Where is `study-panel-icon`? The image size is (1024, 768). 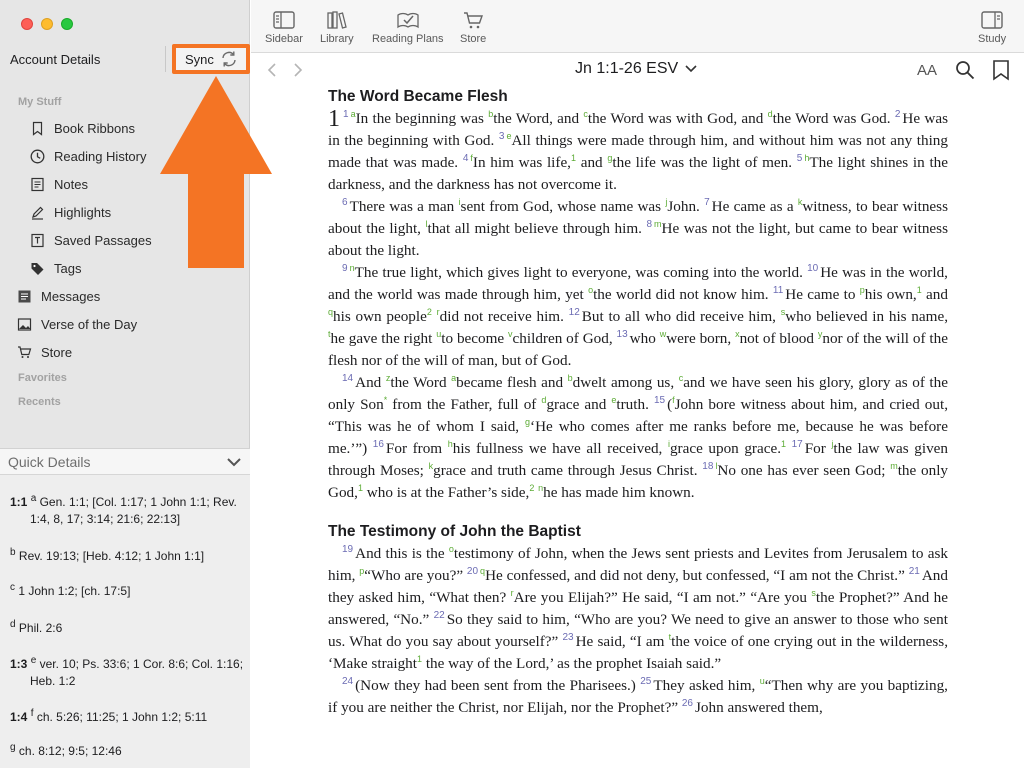
study-panel-icon is located at coordinates (992, 20).